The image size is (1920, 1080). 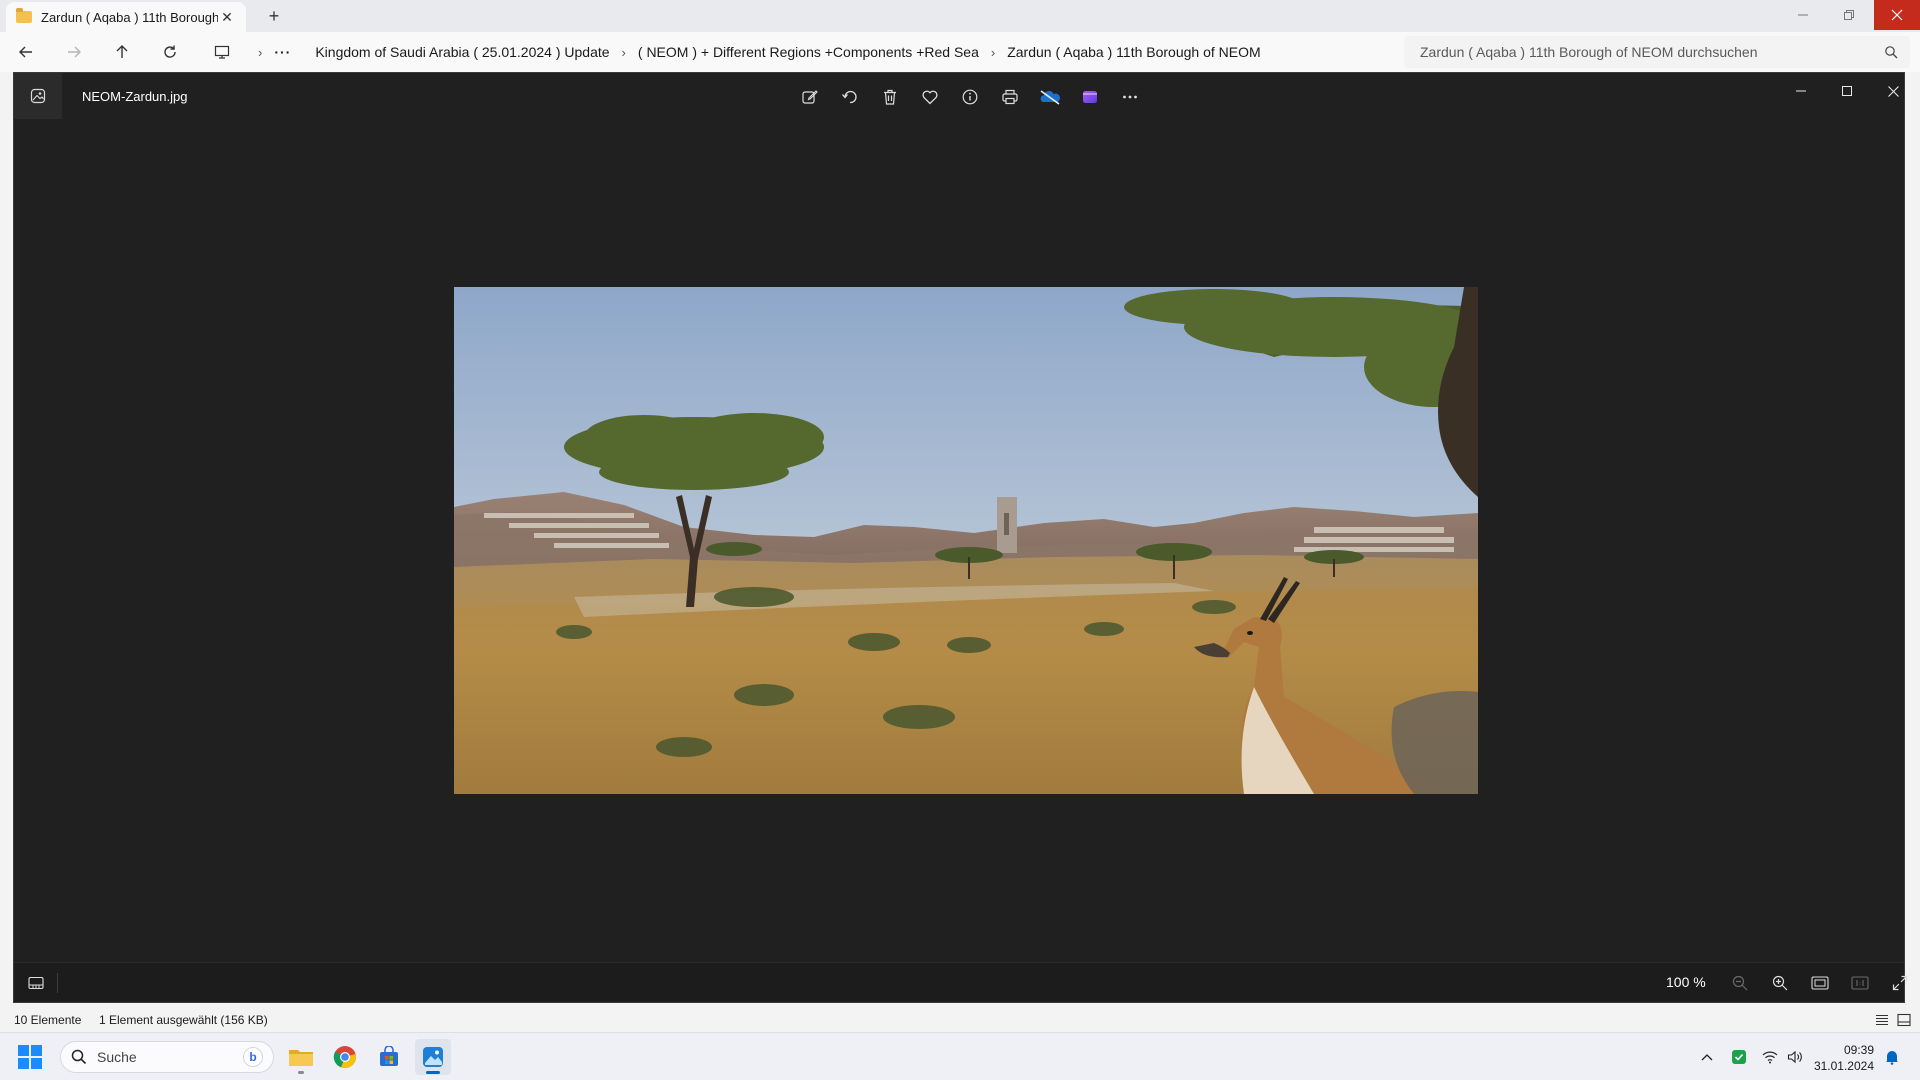 What do you see at coordinates (810, 97) in the screenshot?
I see `edit-icon` at bounding box center [810, 97].